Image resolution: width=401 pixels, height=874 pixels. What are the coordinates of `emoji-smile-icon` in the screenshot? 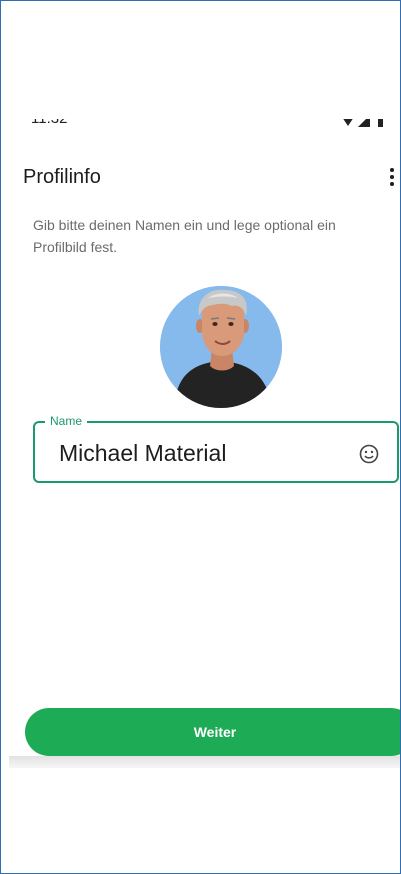 It's located at (369, 454).